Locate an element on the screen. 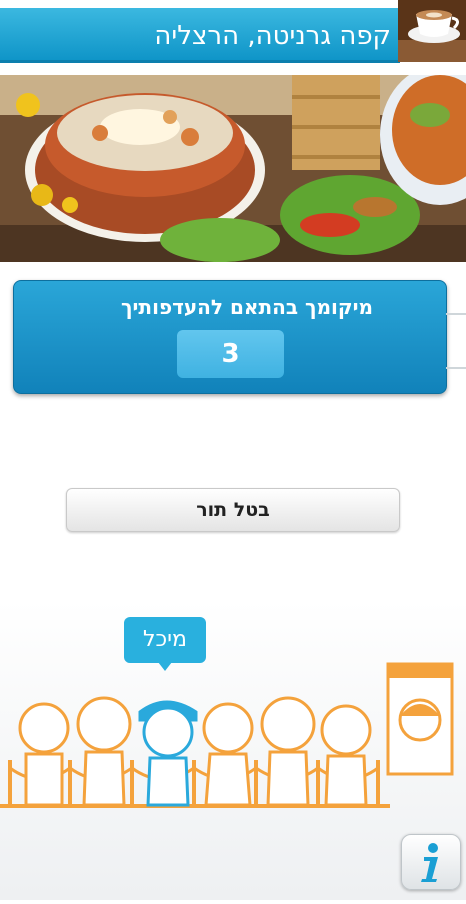 The image size is (466, 904). app-header: קפה גרניטה, הרצליה is located at coordinates (233, 35).